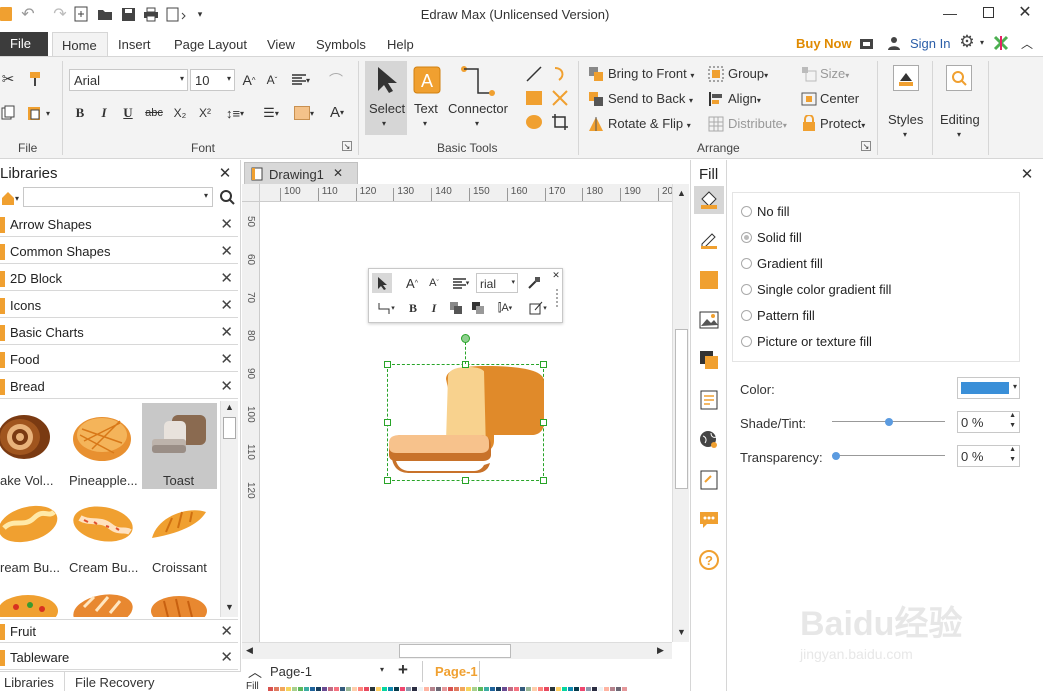  I want to click on align-button: Align▾, so click(744, 98).